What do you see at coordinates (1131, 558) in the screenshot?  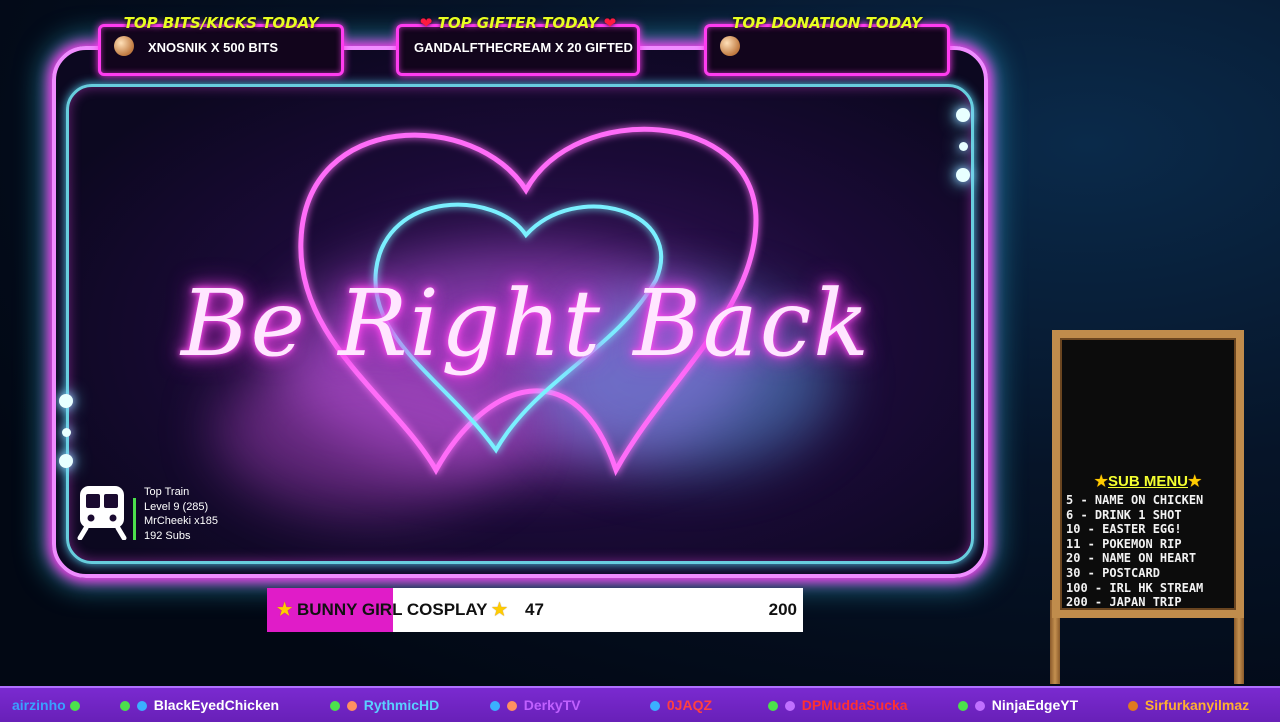 I see `list-item: 20 - NAME ON HEART` at bounding box center [1131, 558].